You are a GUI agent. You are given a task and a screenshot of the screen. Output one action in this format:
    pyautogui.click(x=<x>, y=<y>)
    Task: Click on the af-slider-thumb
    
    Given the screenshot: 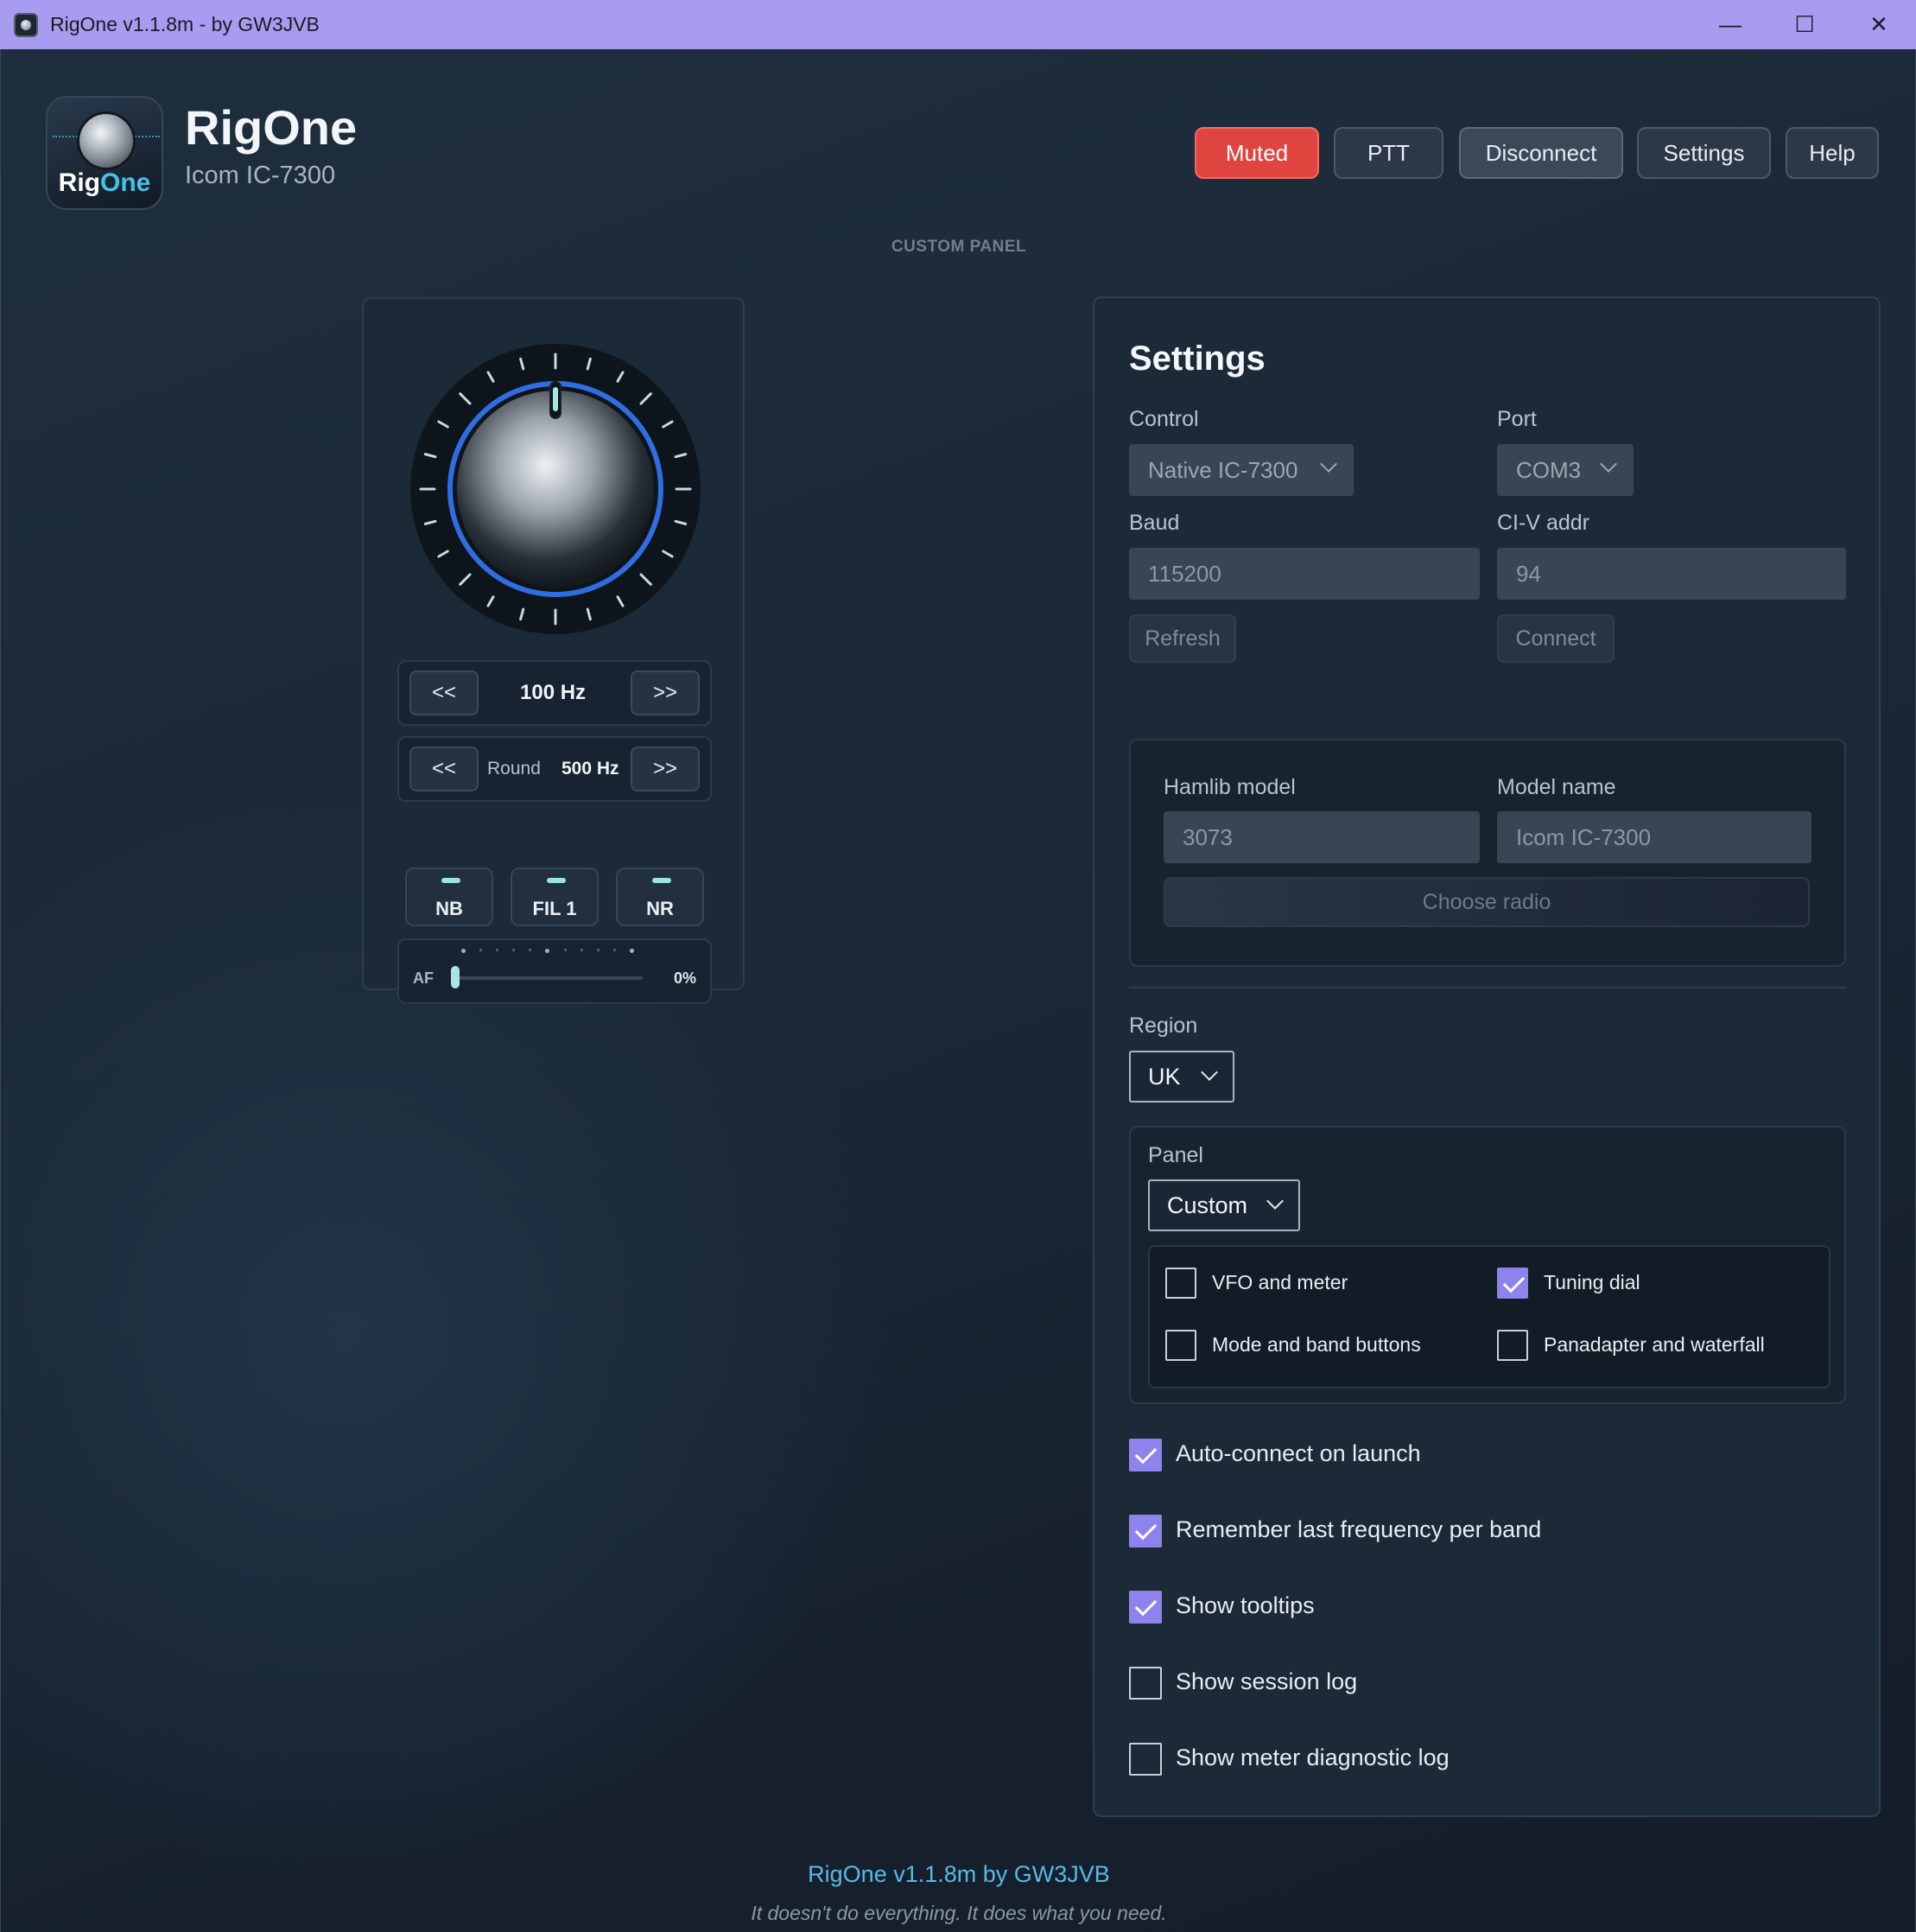 What is the action you would take?
    pyautogui.click(x=455, y=977)
    